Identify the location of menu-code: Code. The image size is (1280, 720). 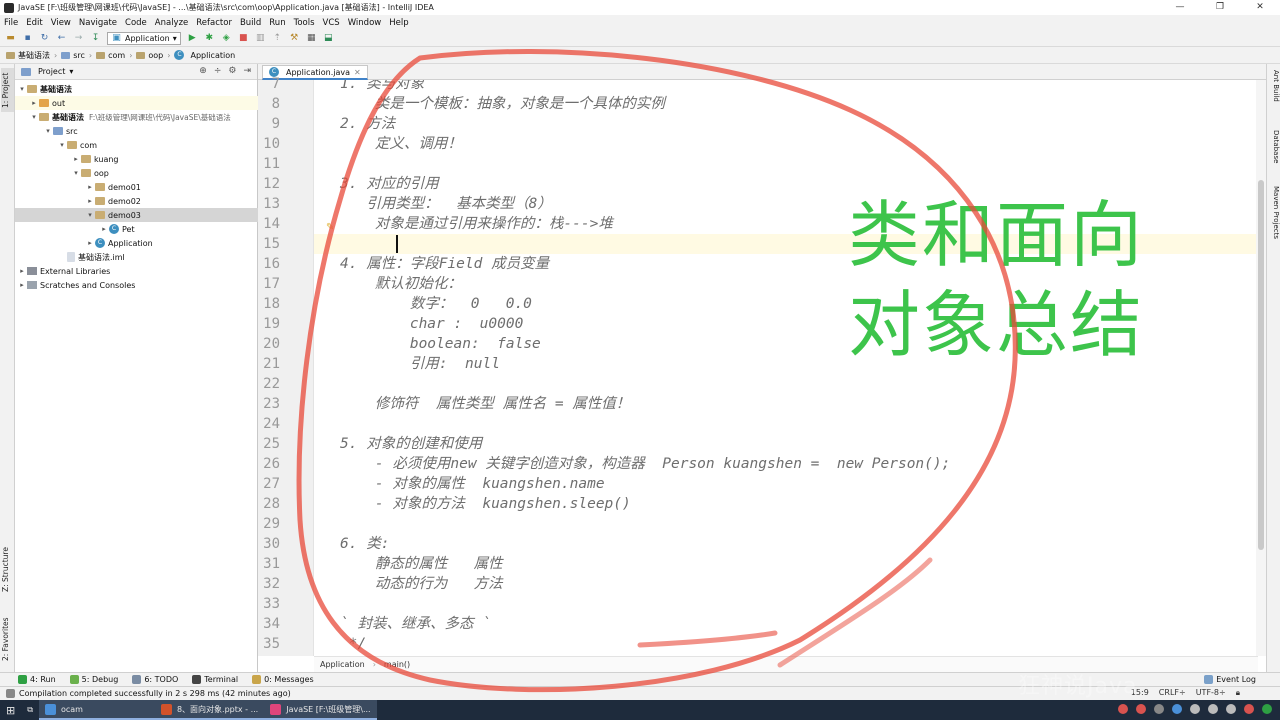
(136, 23).